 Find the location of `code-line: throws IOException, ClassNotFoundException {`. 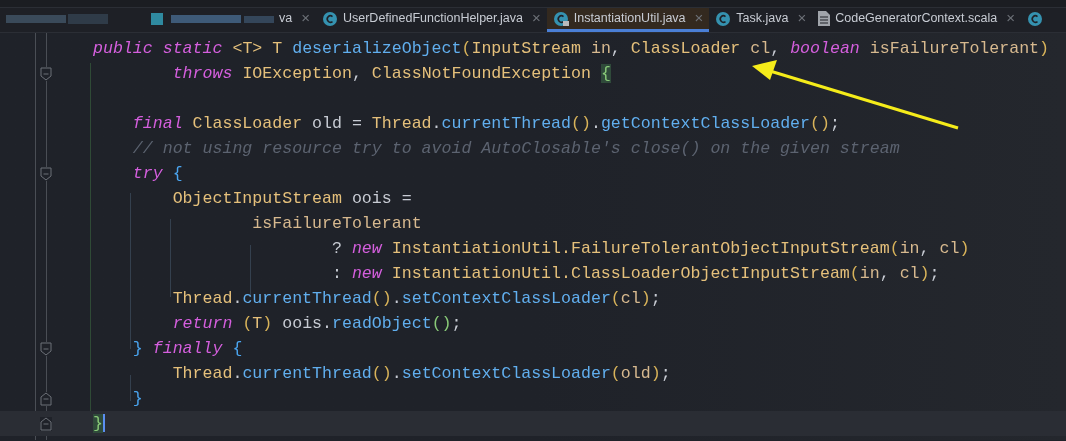

code-line: throws IOException, ClassNotFoundException { is located at coordinates (391, 73).